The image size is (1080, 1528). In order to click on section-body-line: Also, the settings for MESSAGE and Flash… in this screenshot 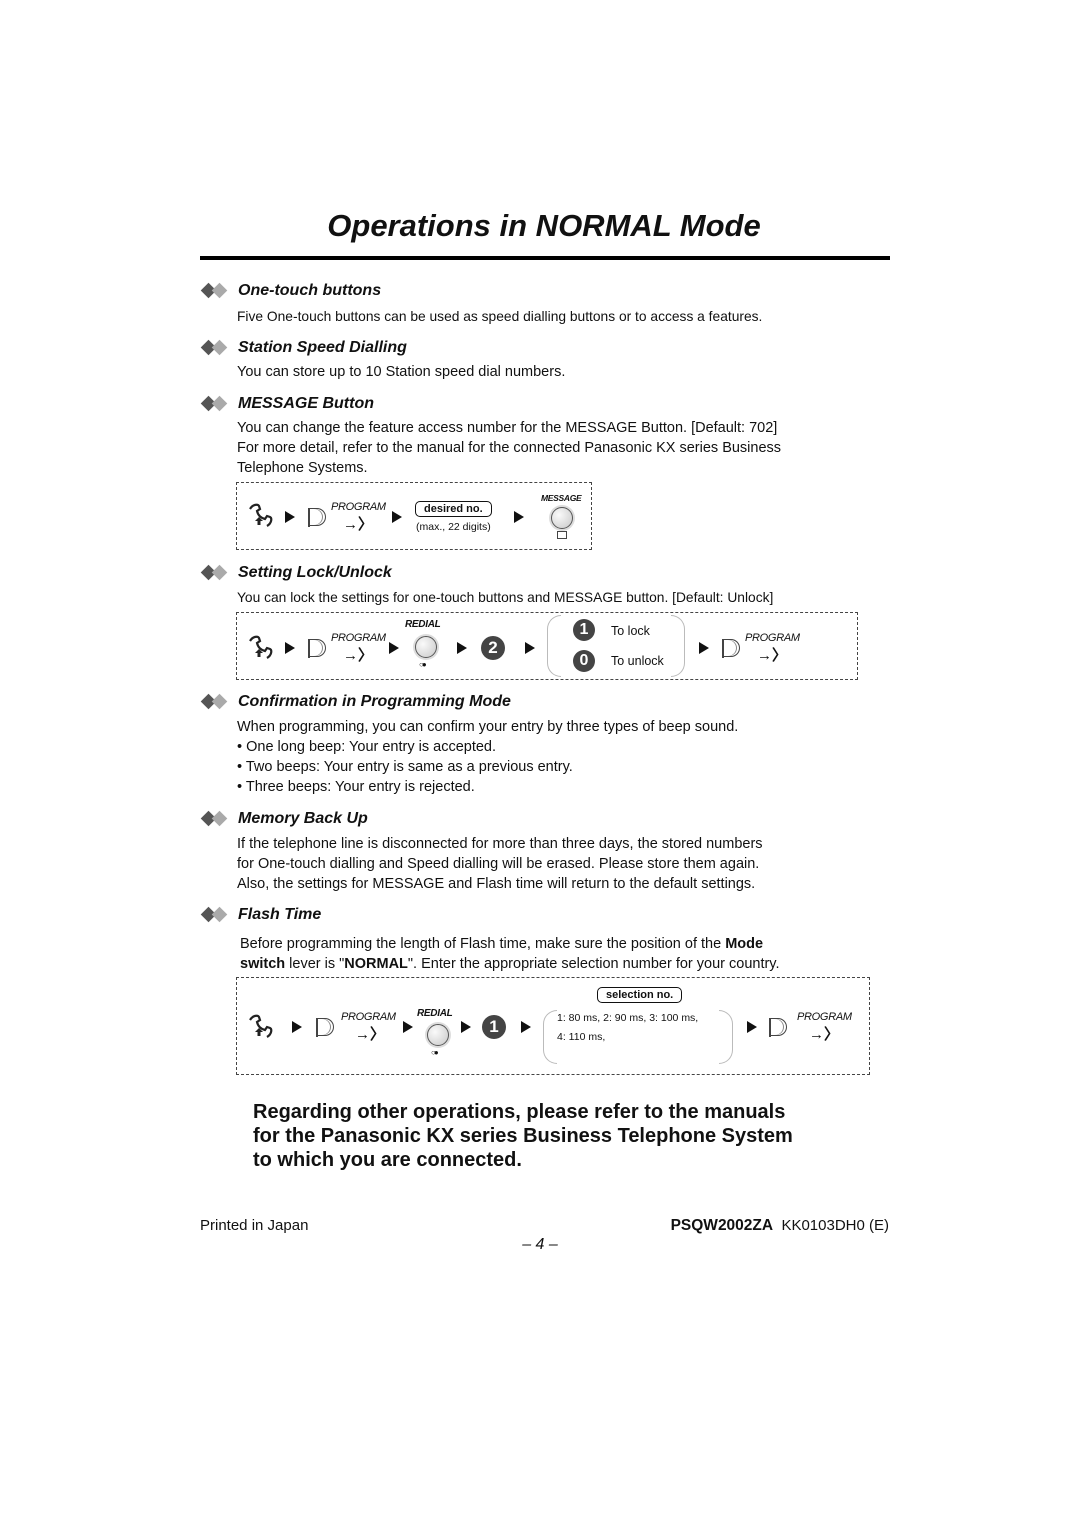, I will do `click(496, 884)`.